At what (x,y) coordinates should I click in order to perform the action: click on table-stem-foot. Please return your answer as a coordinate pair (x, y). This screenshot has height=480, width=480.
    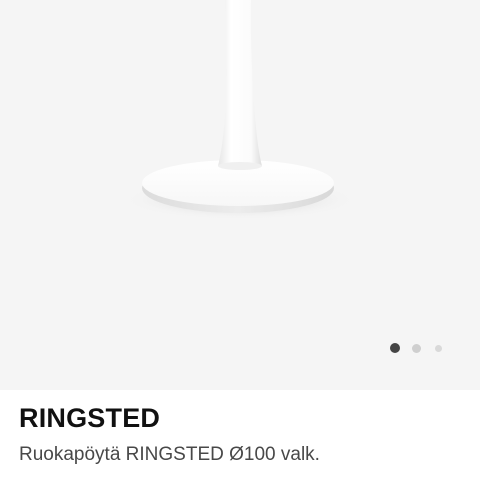
    Looking at the image, I should click on (240, 166).